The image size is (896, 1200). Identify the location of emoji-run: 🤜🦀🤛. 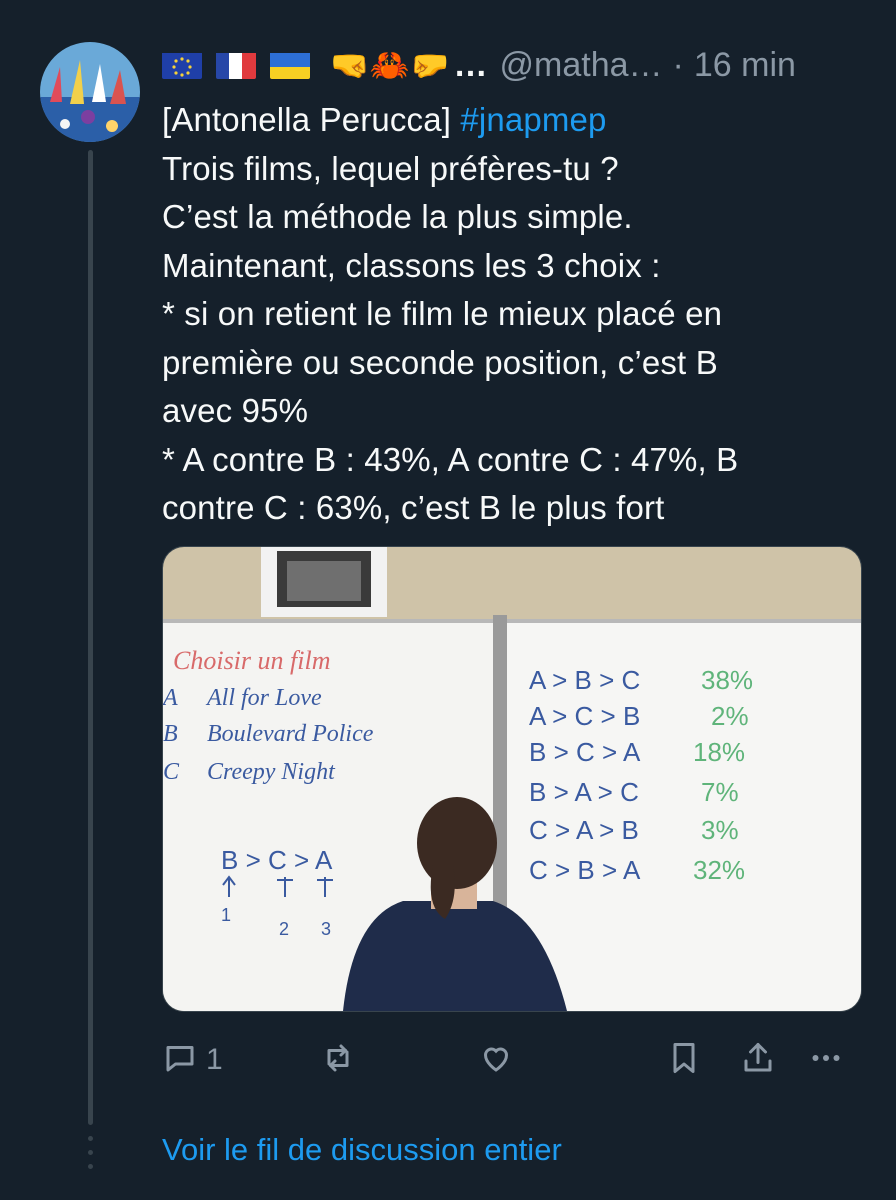
(390, 65).